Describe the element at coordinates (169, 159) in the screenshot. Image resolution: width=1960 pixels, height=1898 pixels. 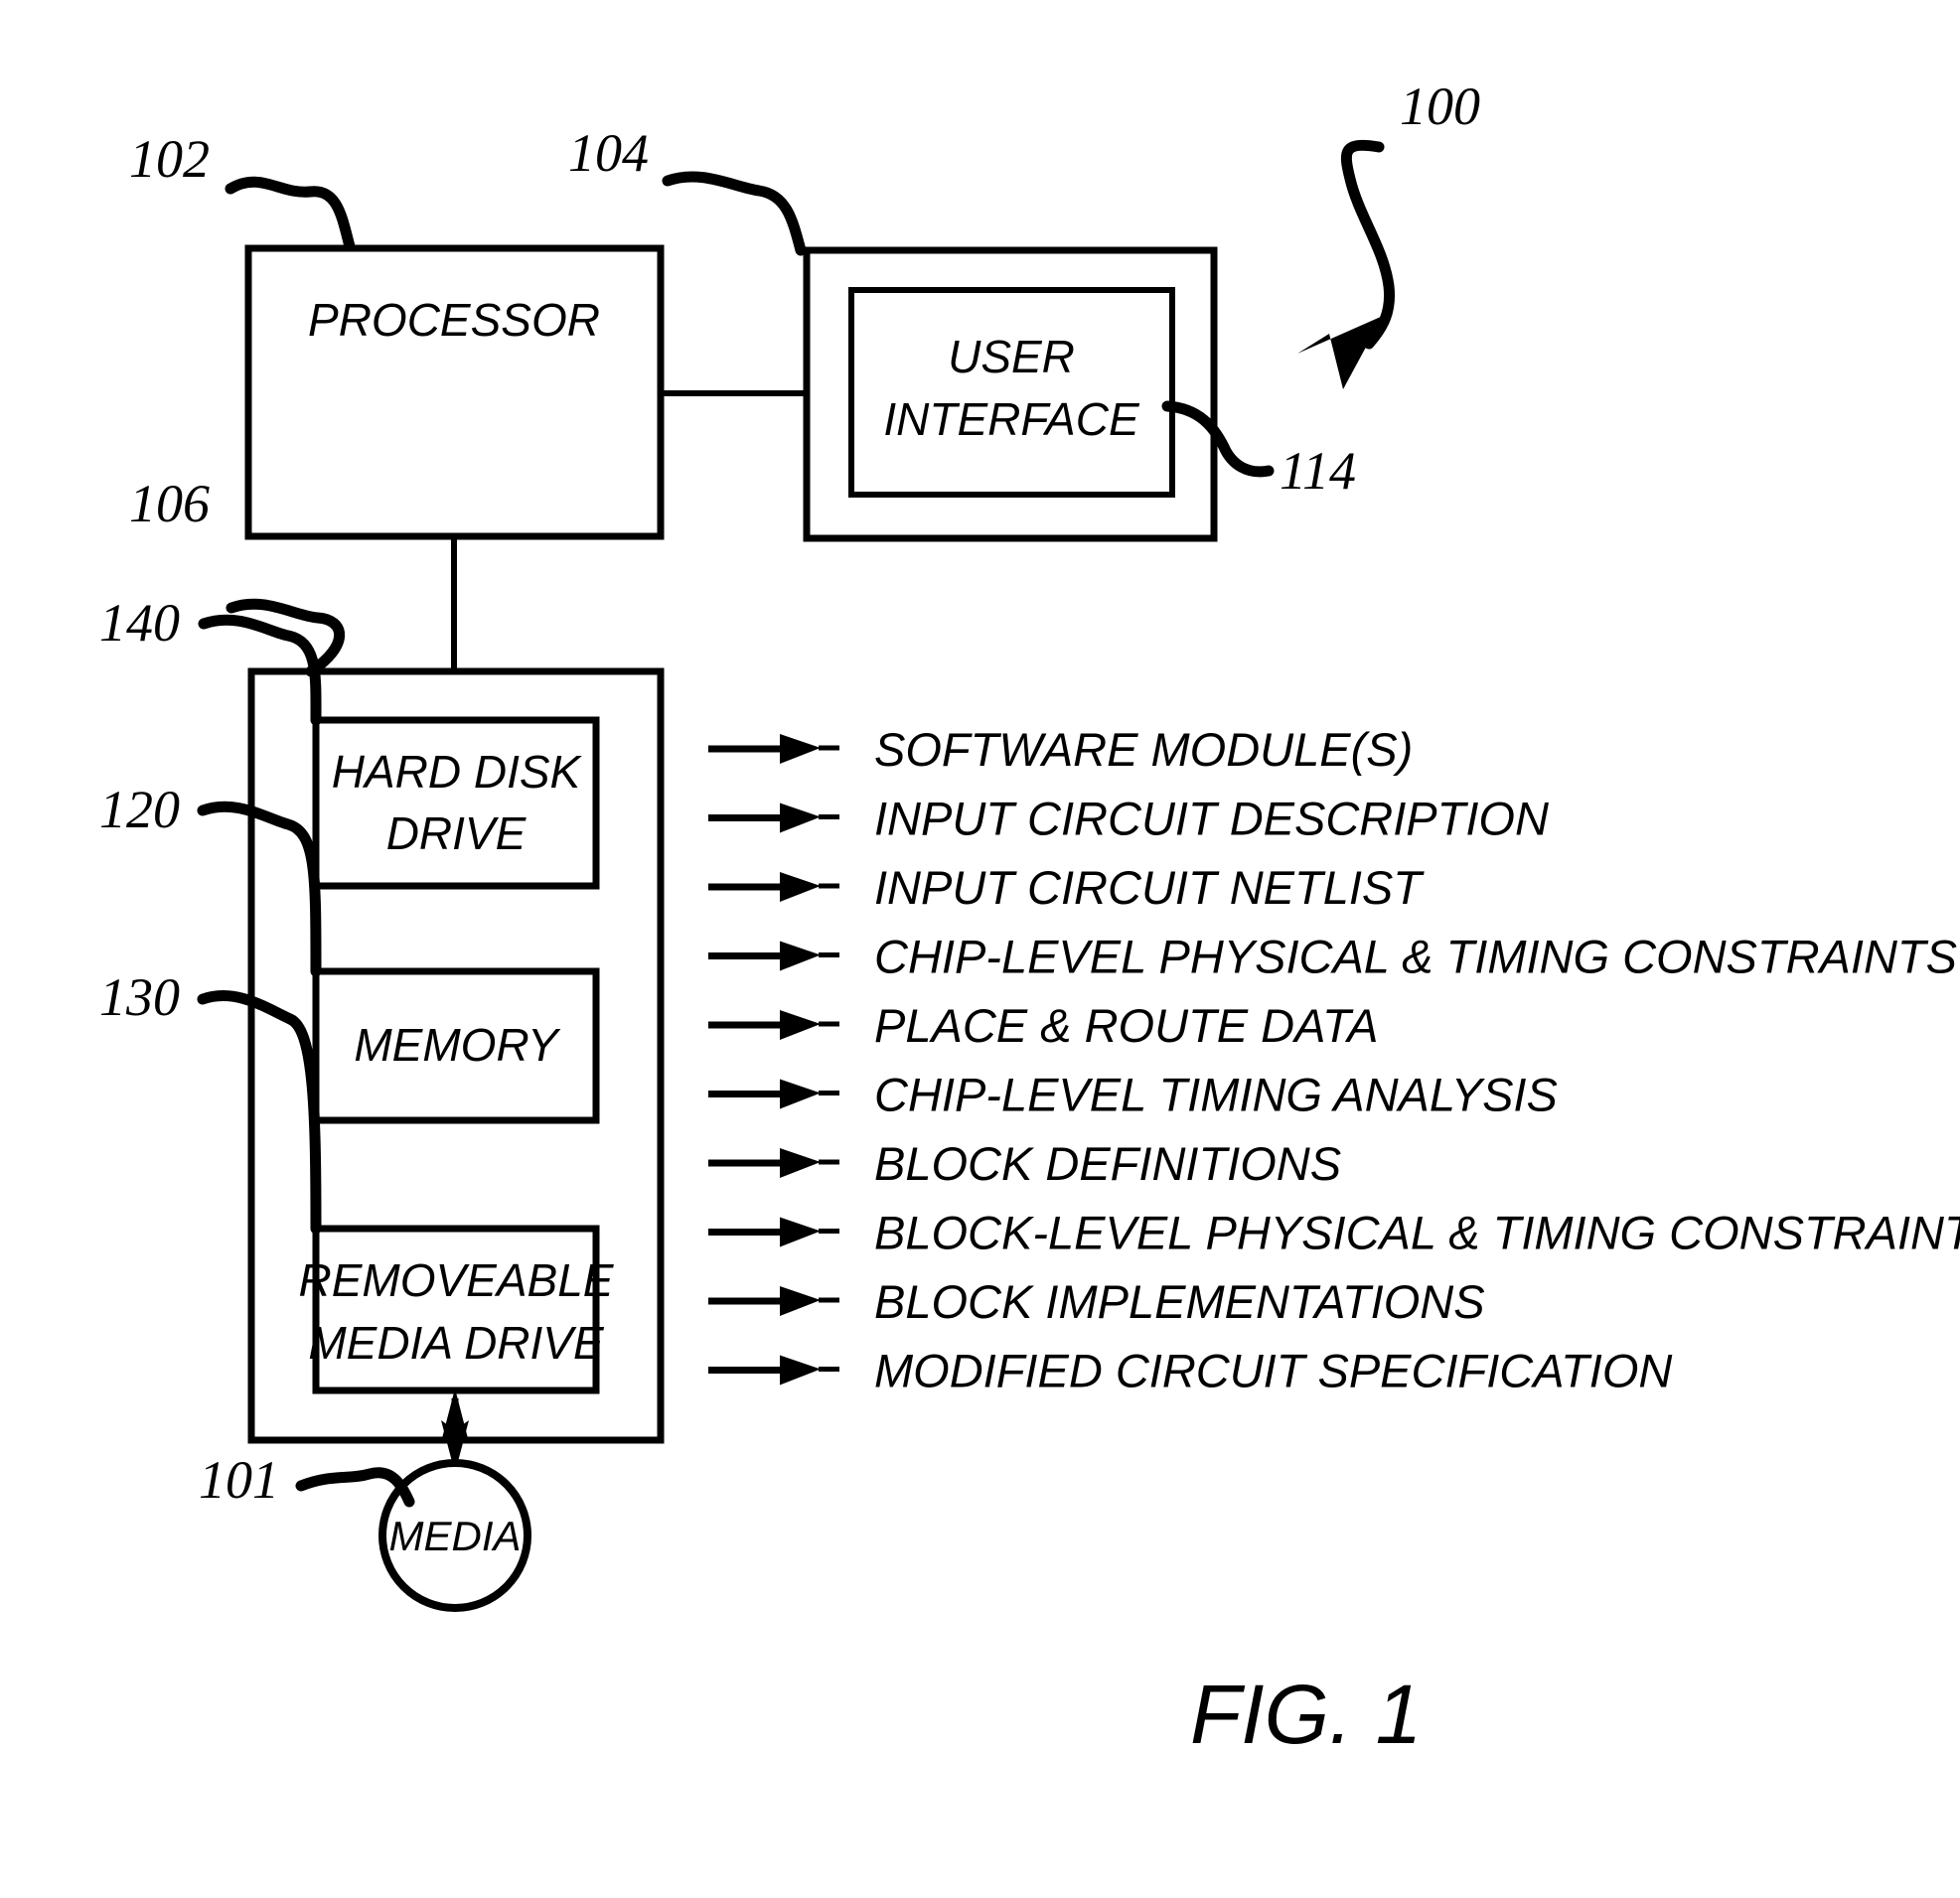
I see `ref-102: 102` at that location.